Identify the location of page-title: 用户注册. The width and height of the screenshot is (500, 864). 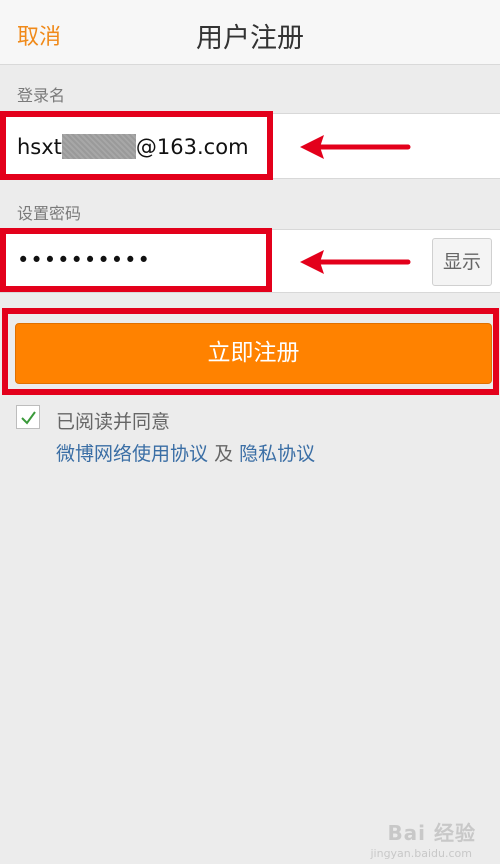
(250, 38).